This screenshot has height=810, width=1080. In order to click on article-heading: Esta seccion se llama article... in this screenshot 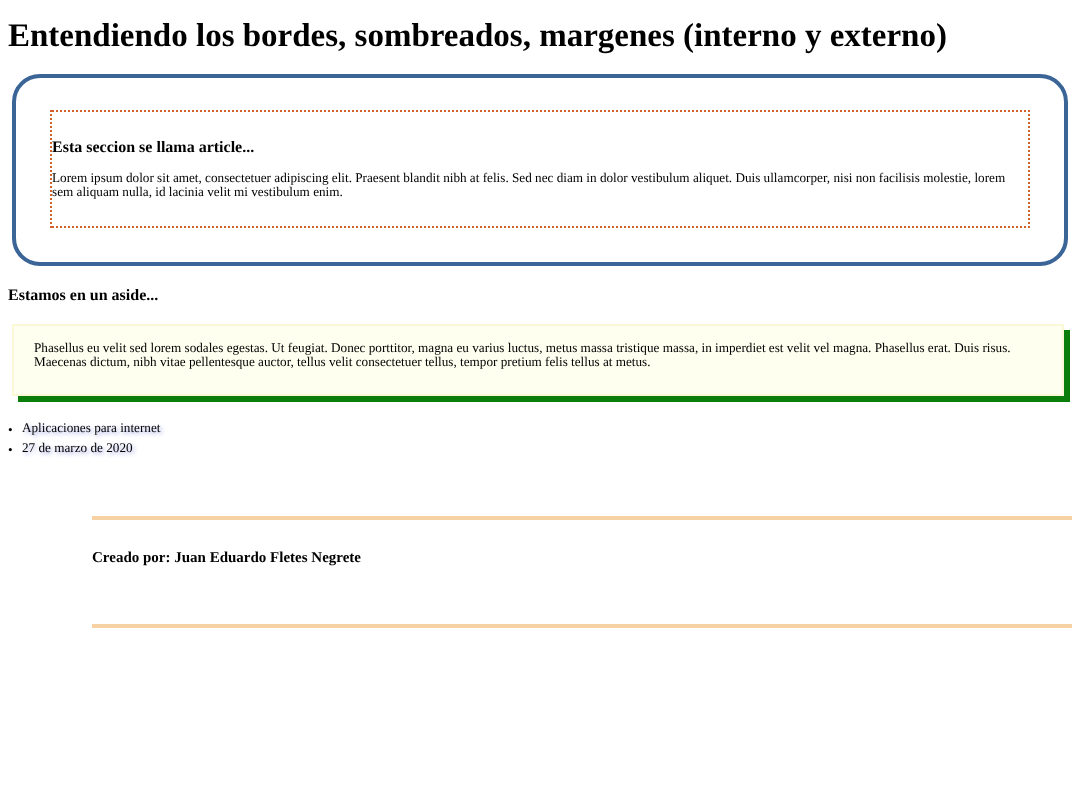, I will do `click(154, 148)`.